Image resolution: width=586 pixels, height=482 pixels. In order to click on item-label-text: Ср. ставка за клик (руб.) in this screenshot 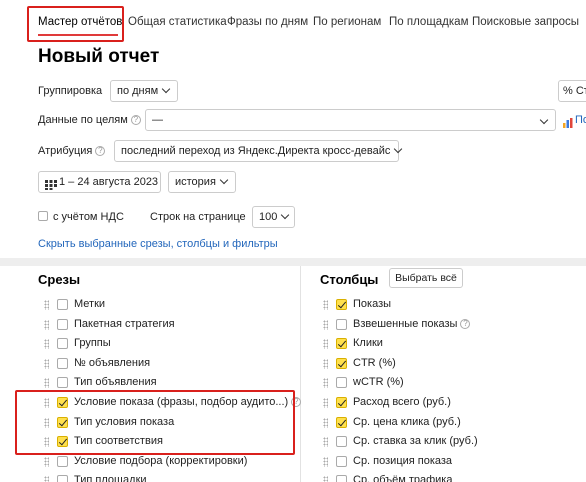, I will do `click(415, 441)`.